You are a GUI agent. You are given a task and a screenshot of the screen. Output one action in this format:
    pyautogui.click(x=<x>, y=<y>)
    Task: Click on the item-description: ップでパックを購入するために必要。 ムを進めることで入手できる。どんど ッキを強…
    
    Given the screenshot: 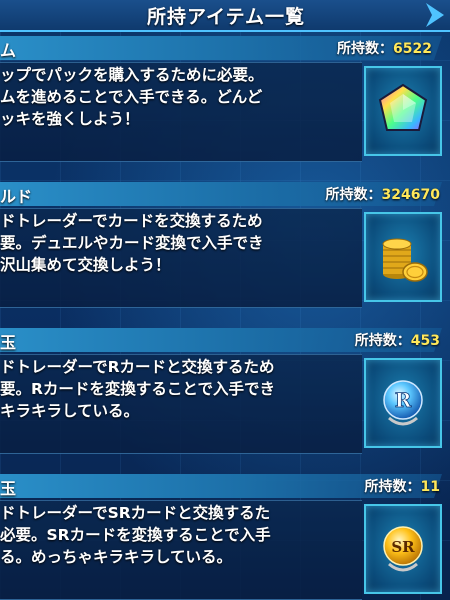 What is the action you would take?
    pyautogui.click(x=132, y=97)
    